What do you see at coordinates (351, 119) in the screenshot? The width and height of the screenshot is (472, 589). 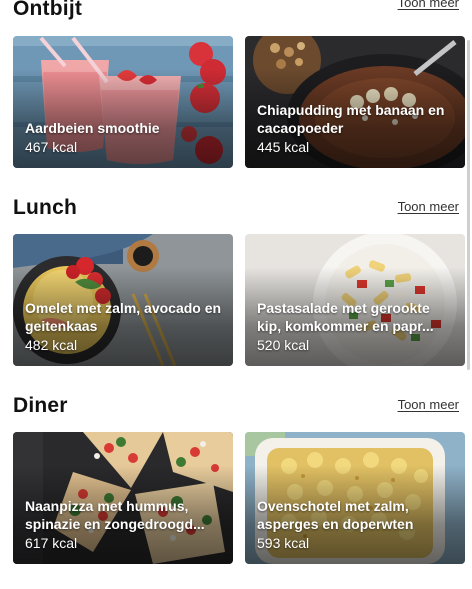 I see `recipe-title: Chiapudding met banaan en cacaopoeder` at bounding box center [351, 119].